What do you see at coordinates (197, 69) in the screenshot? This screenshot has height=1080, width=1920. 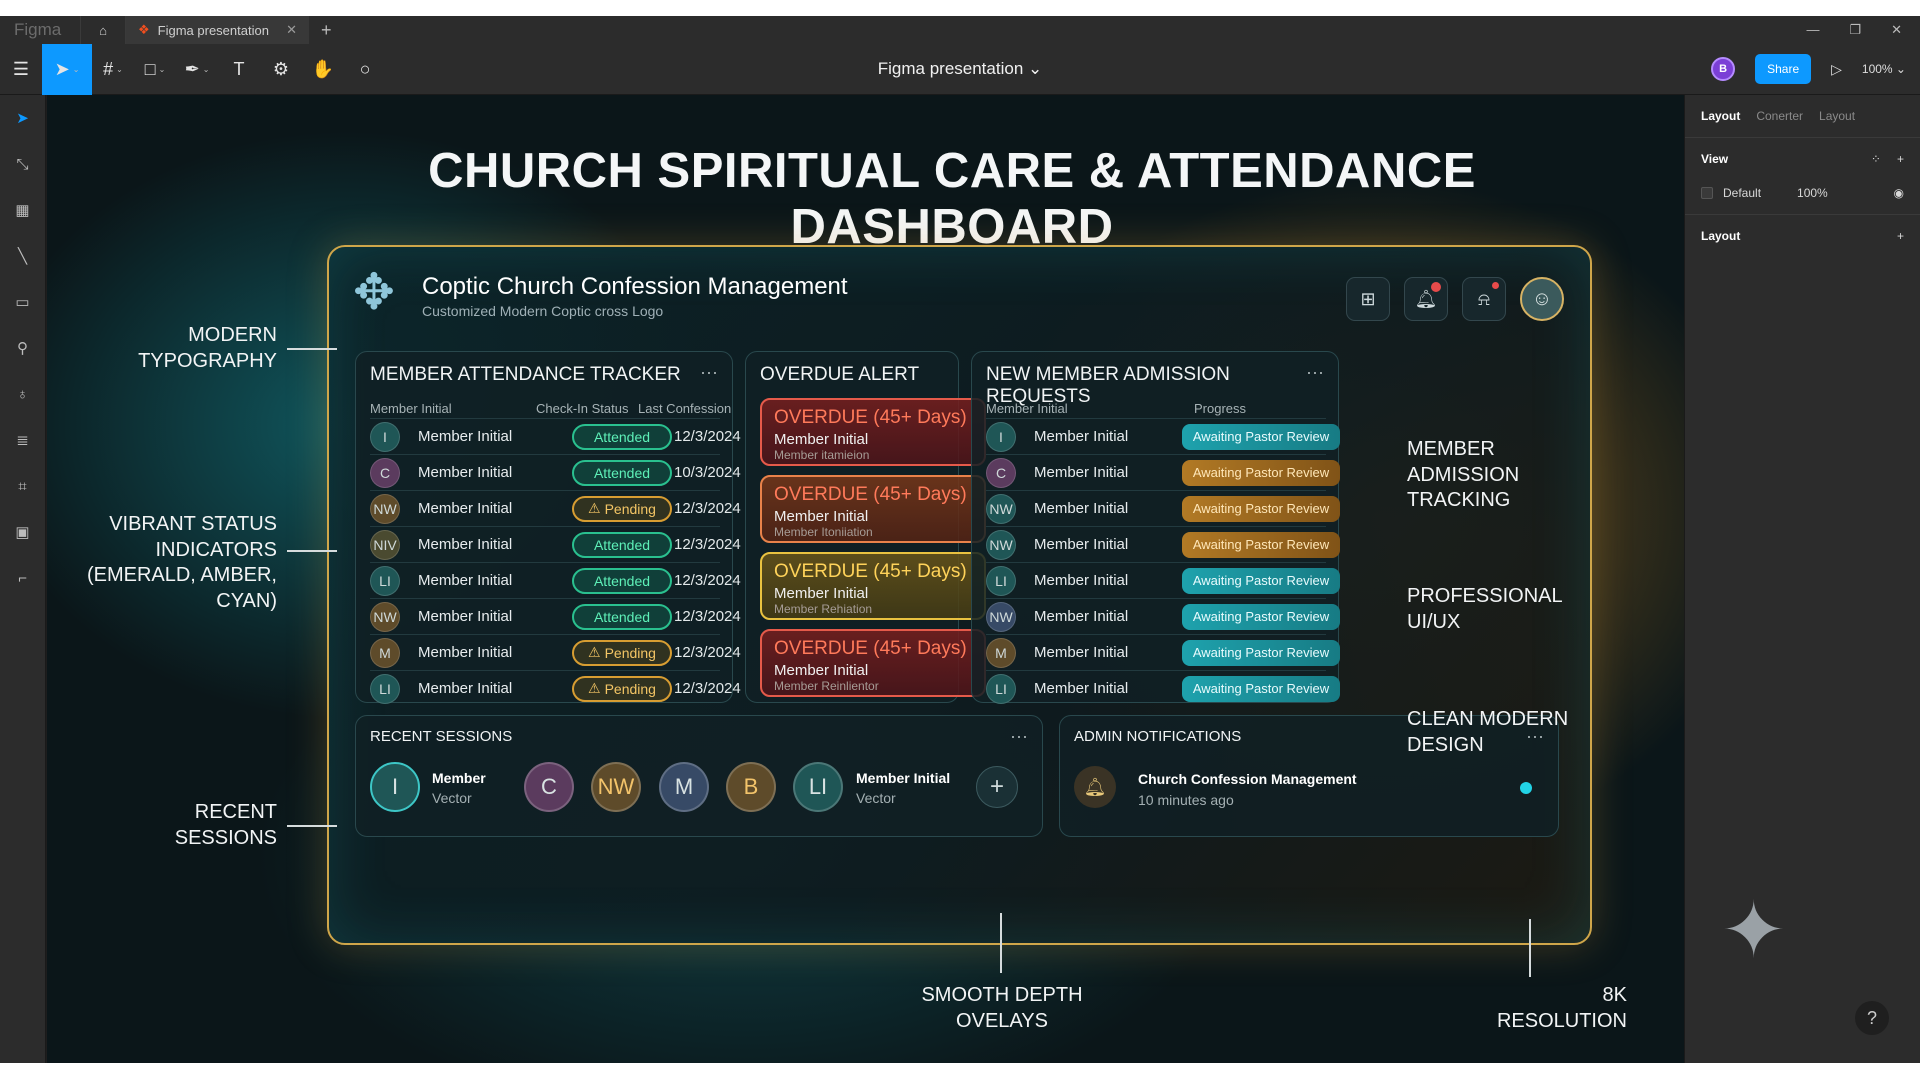 I see `pen-tool-button: ✒ ⌄` at bounding box center [197, 69].